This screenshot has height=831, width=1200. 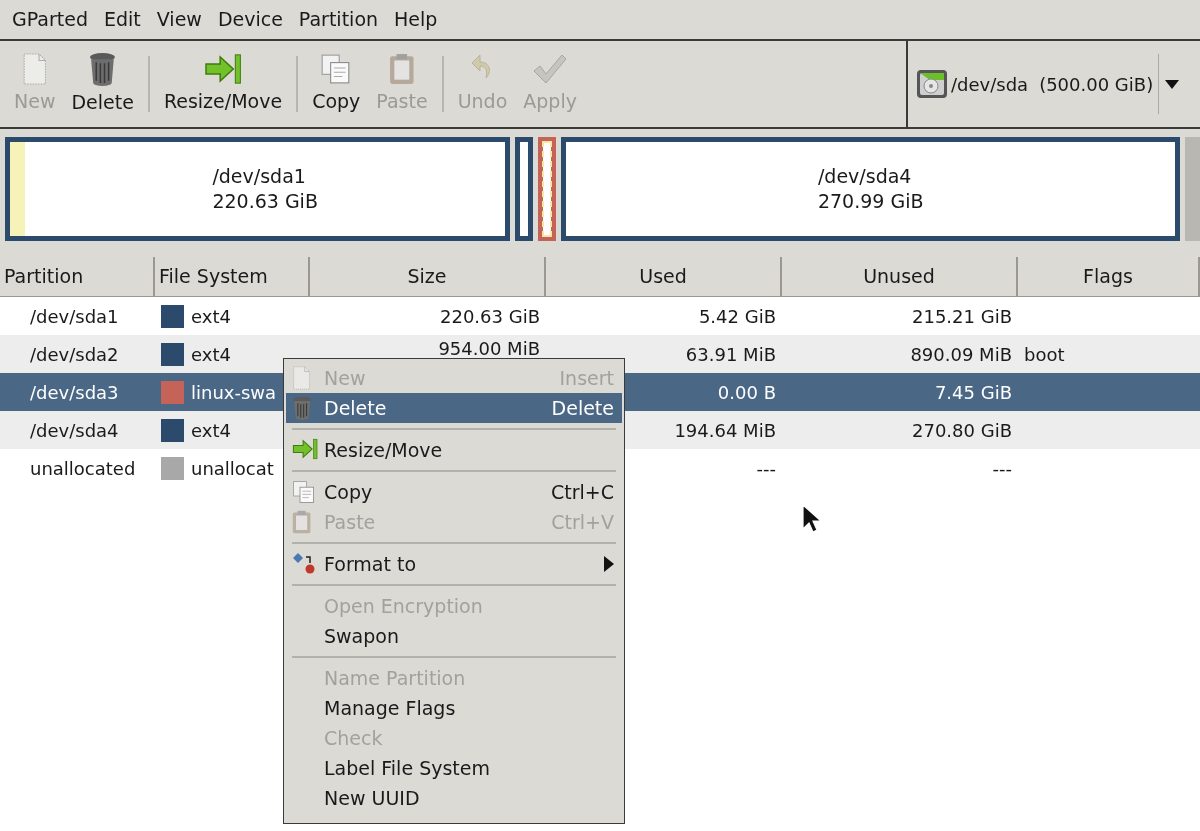 What do you see at coordinates (746, 392) in the screenshot?
I see `table-cell-text: 0.00 B` at bounding box center [746, 392].